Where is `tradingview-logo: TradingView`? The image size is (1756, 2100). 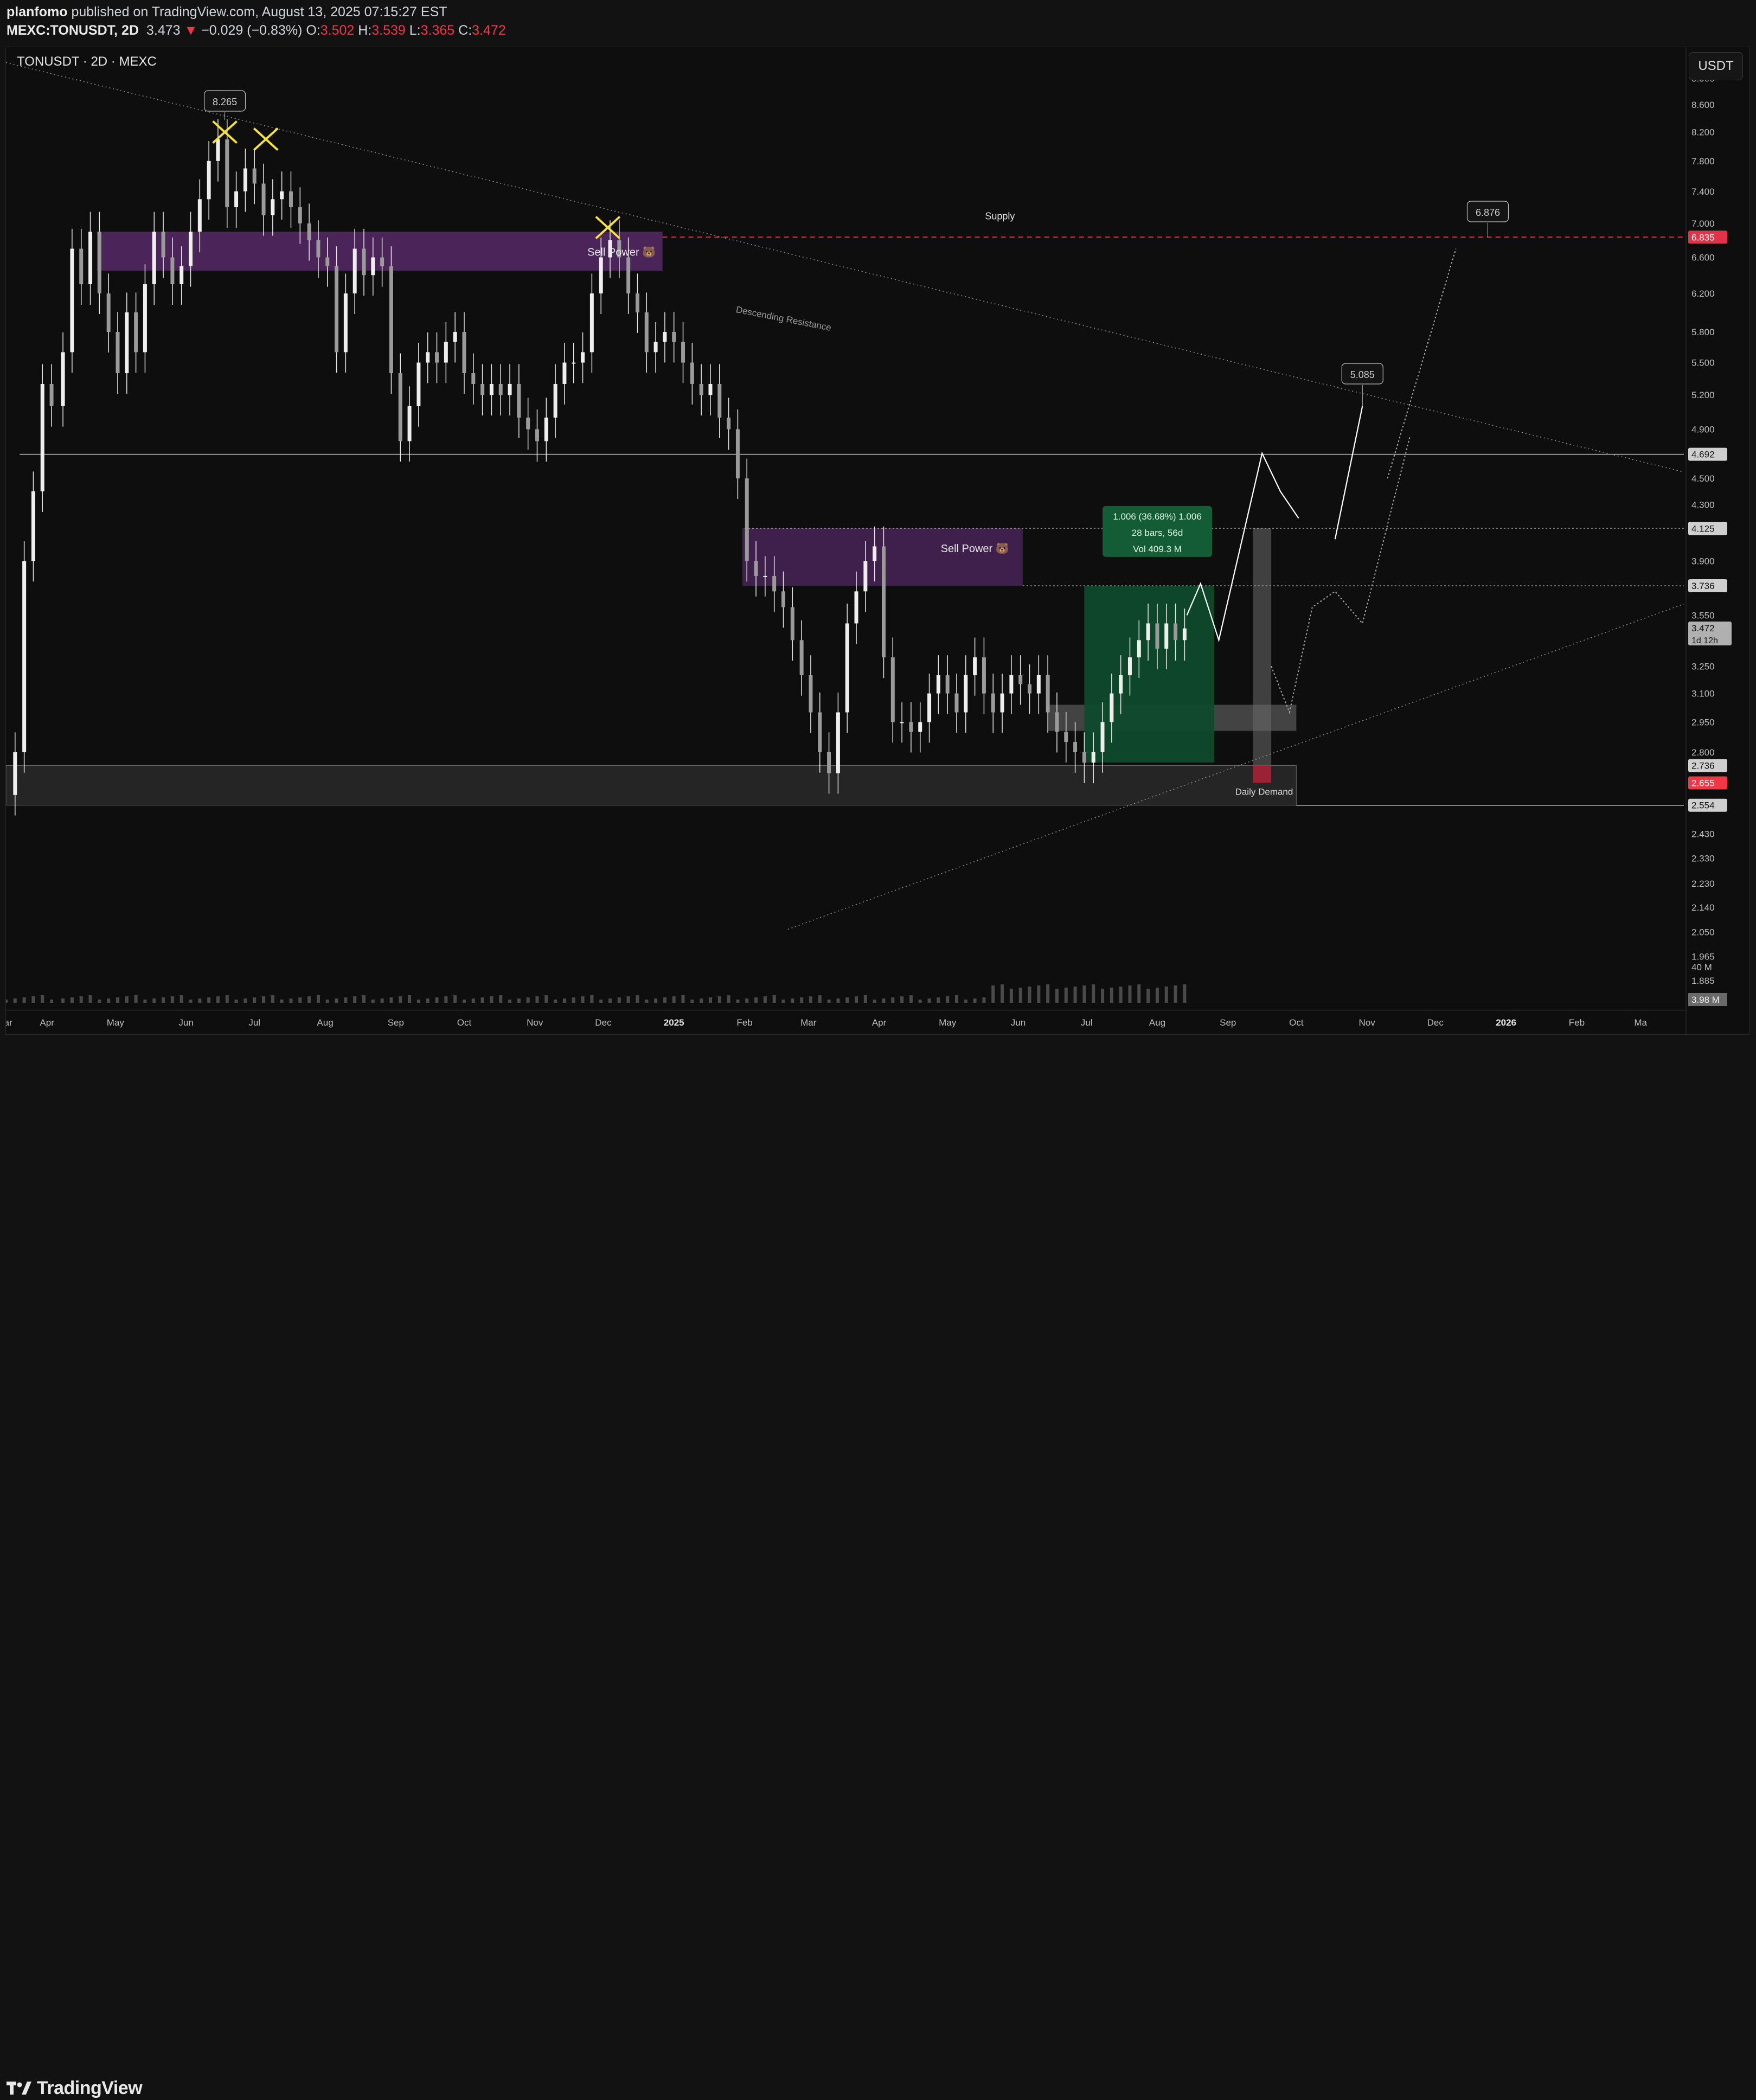 tradingview-logo: TradingView is located at coordinates (75, 2088).